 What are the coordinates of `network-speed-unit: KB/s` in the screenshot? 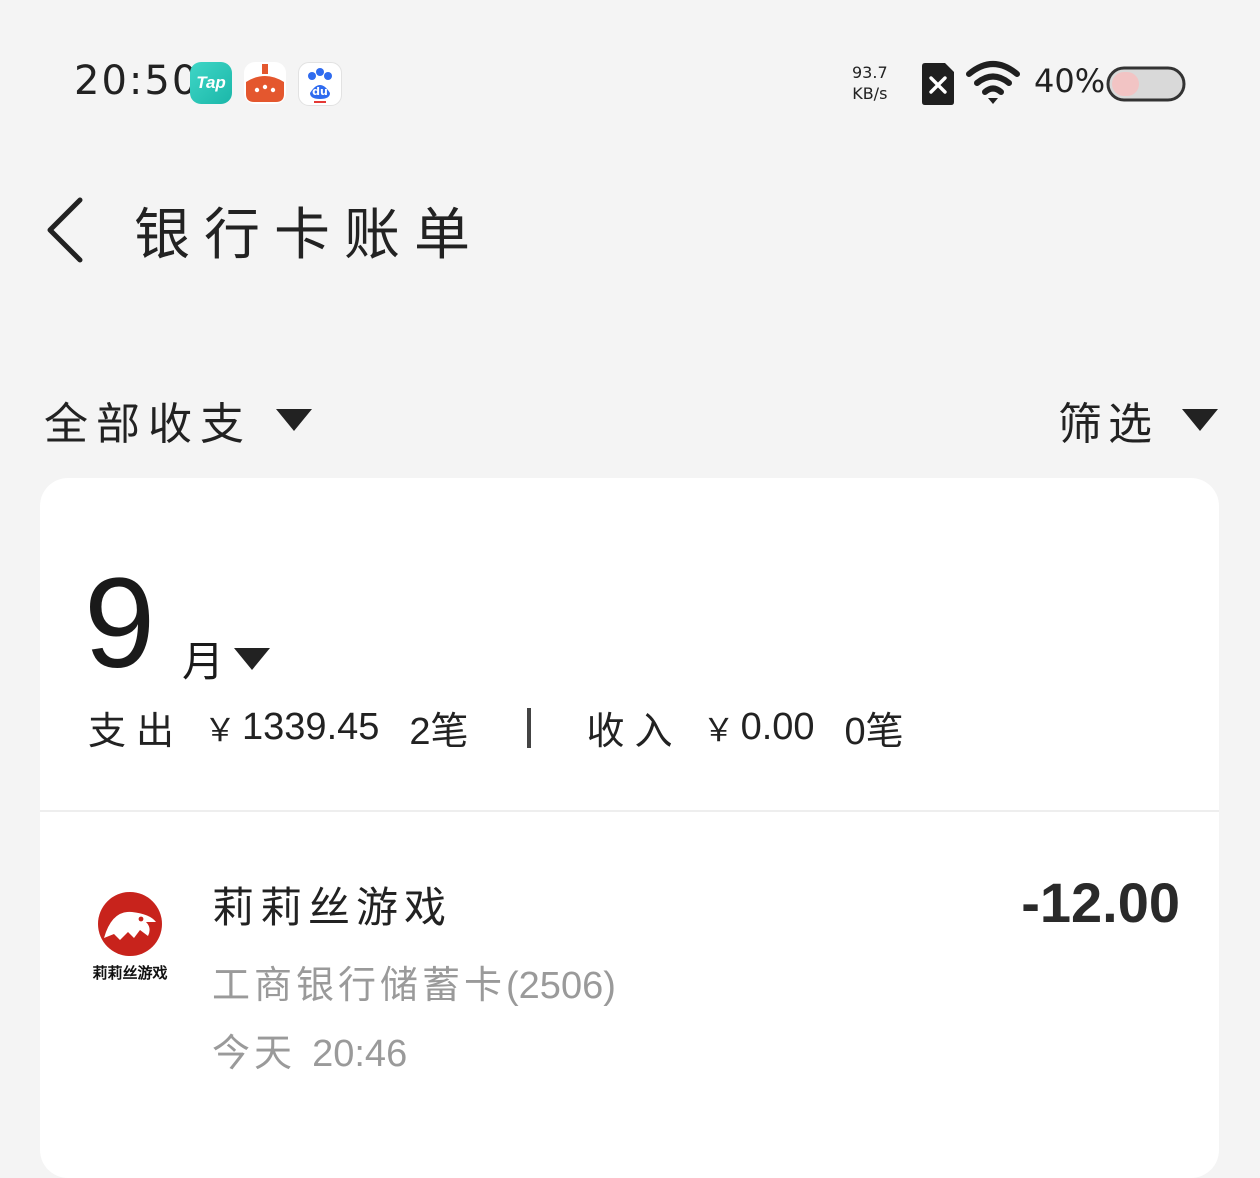 It's located at (870, 93).